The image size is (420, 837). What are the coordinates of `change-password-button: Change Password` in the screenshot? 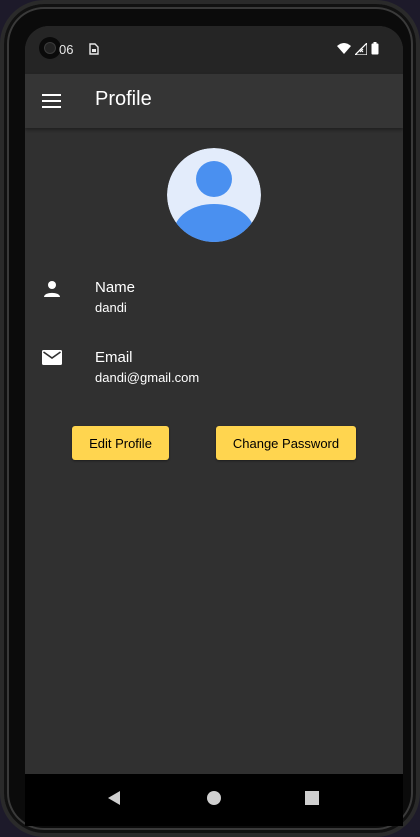 It's located at (286, 443).